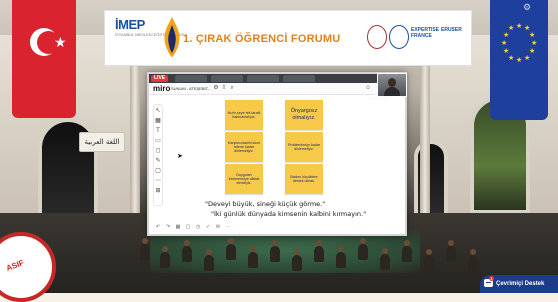 The height and width of the screenshot is (302, 558). Describe the element at coordinates (160, 78) in the screenshot. I see `live-badge: LIVE` at that location.